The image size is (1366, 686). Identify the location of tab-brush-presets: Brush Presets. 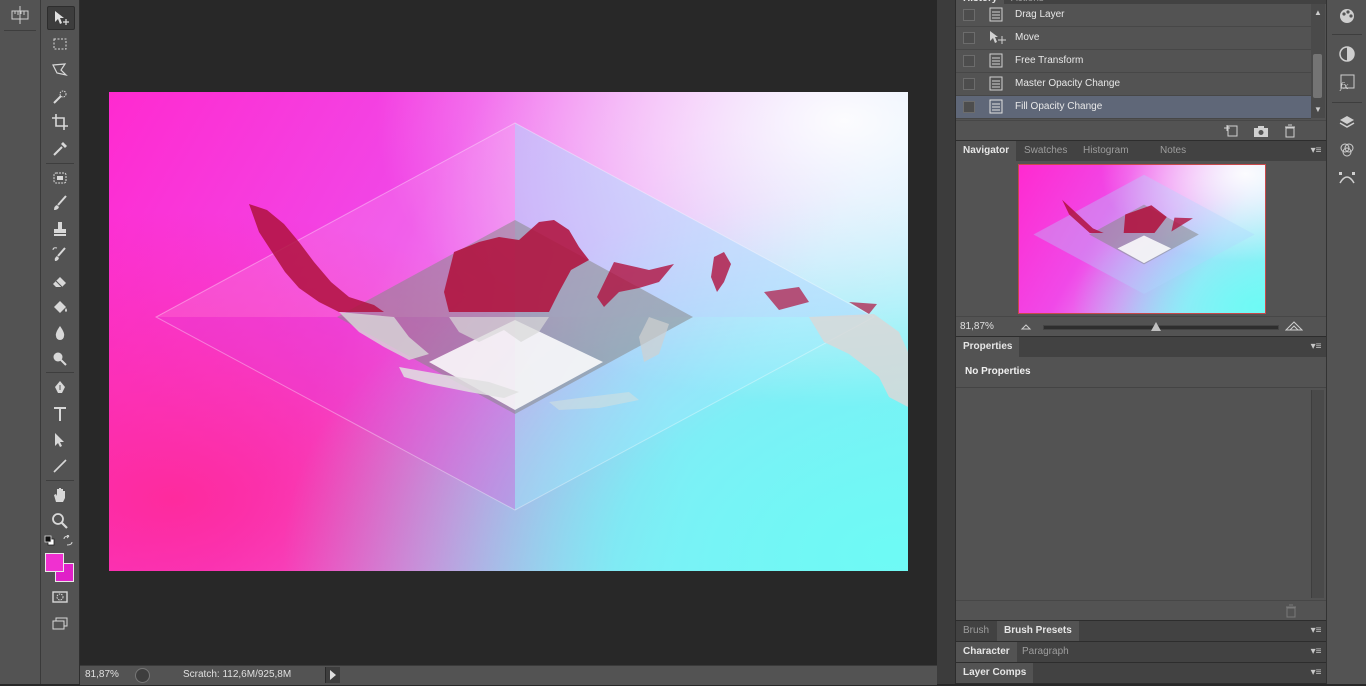
(1038, 631).